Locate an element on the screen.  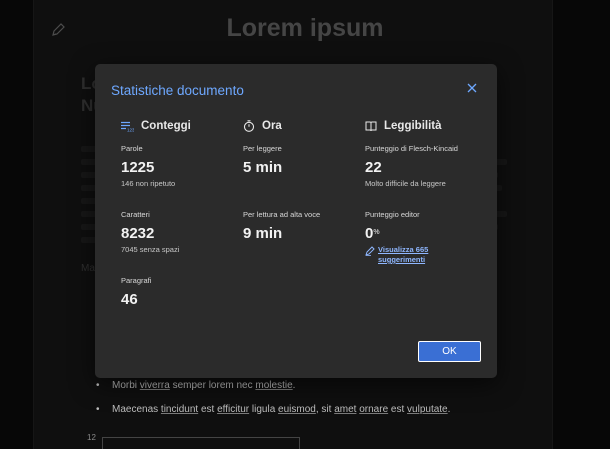
book-icon is located at coordinates (371, 126).